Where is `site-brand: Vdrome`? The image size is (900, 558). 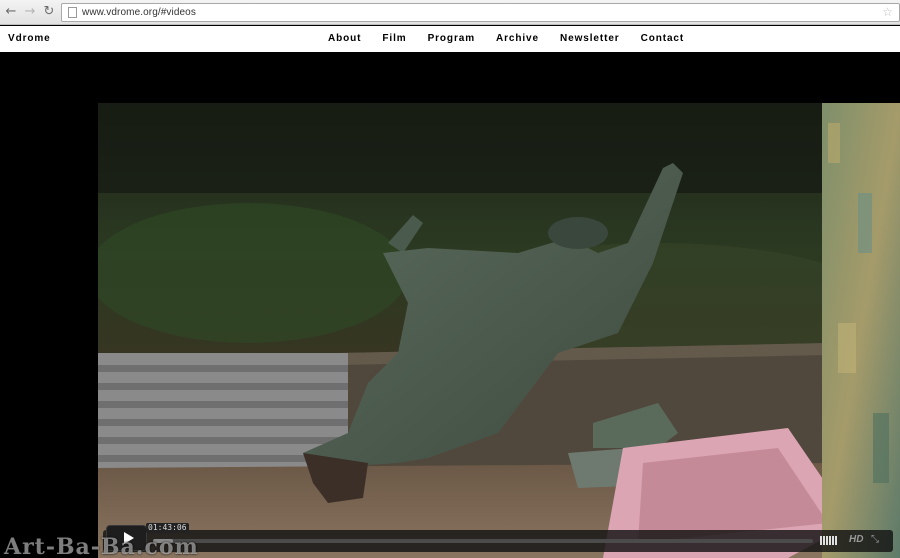 site-brand: Vdrome is located at coordinates (29, 38).